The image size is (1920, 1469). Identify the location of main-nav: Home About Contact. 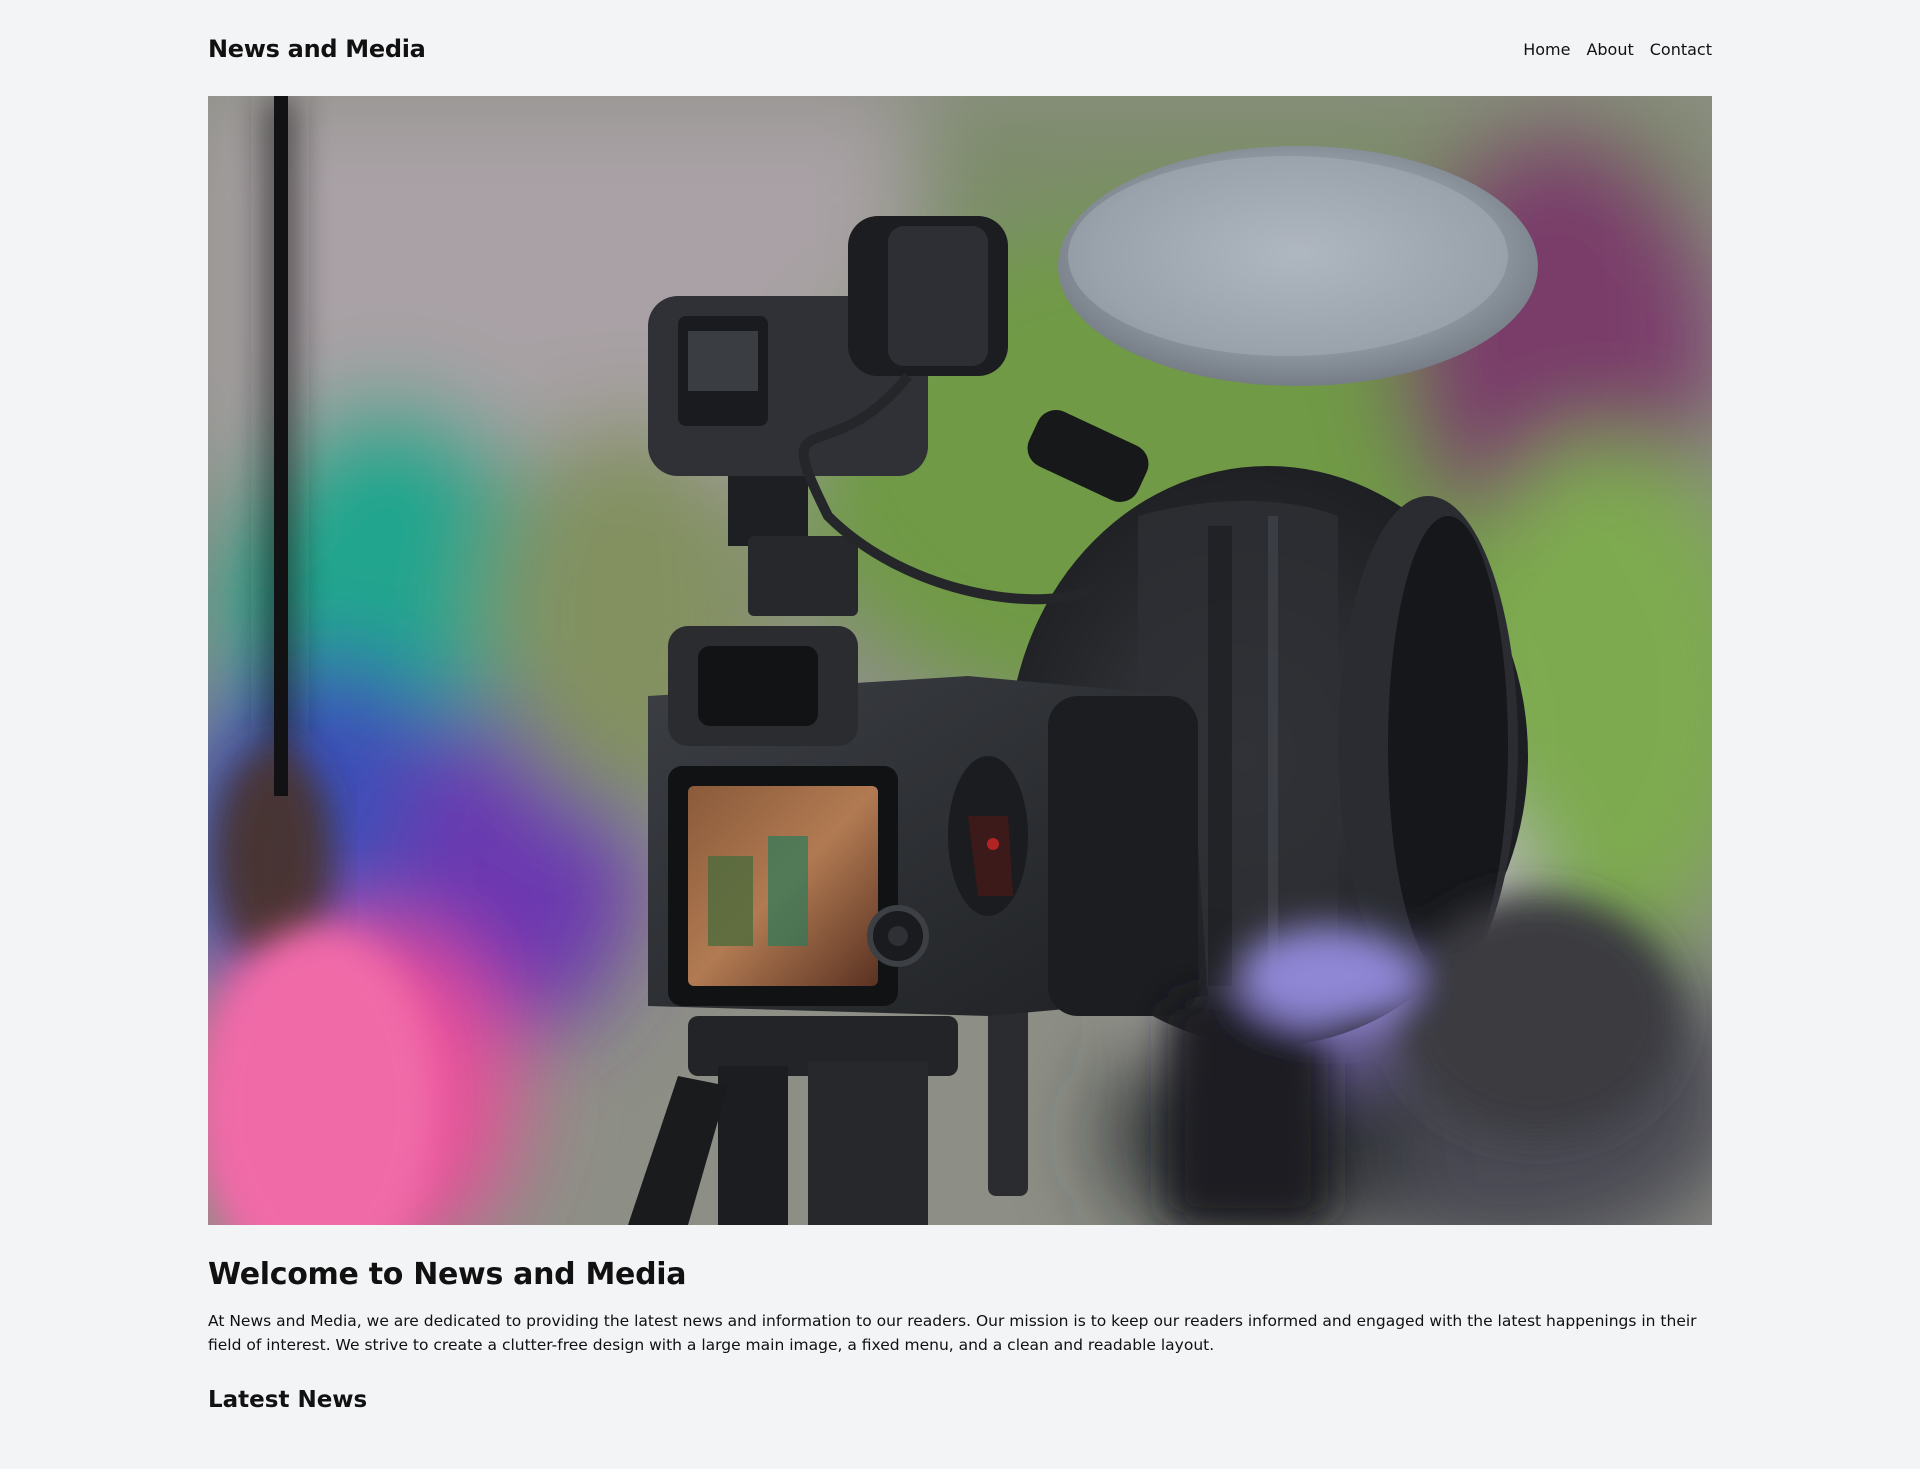
(1617, 48).